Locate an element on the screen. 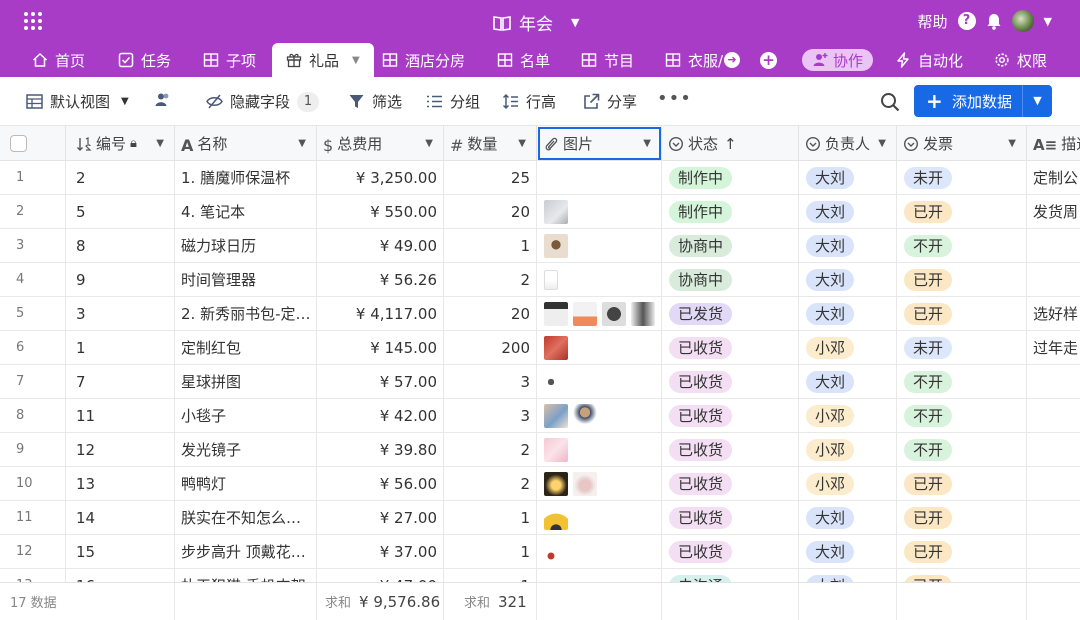  cell-quantity: 20 is located at coordinates (490, 313).